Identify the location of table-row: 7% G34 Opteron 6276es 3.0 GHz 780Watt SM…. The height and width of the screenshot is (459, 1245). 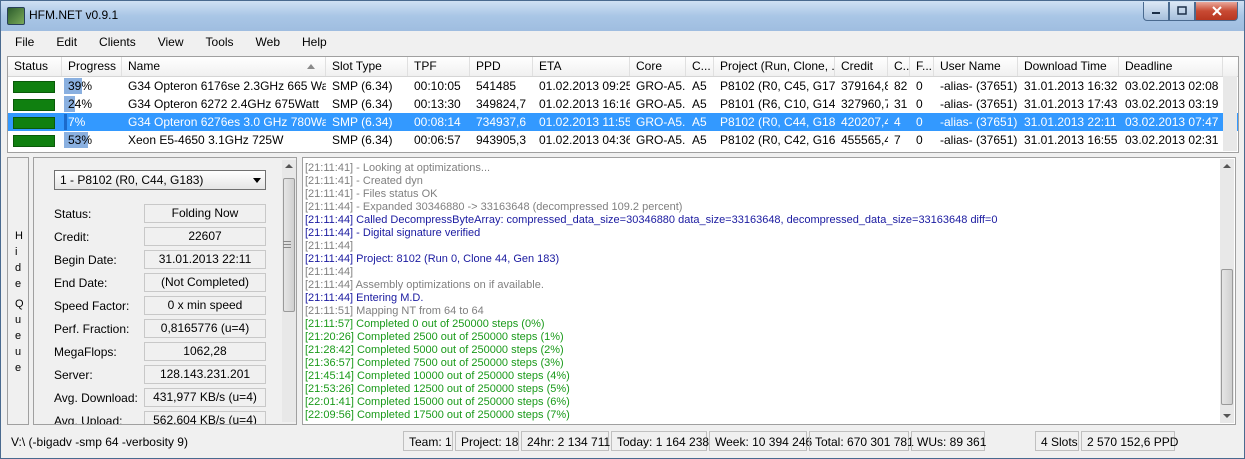
(623, 122).